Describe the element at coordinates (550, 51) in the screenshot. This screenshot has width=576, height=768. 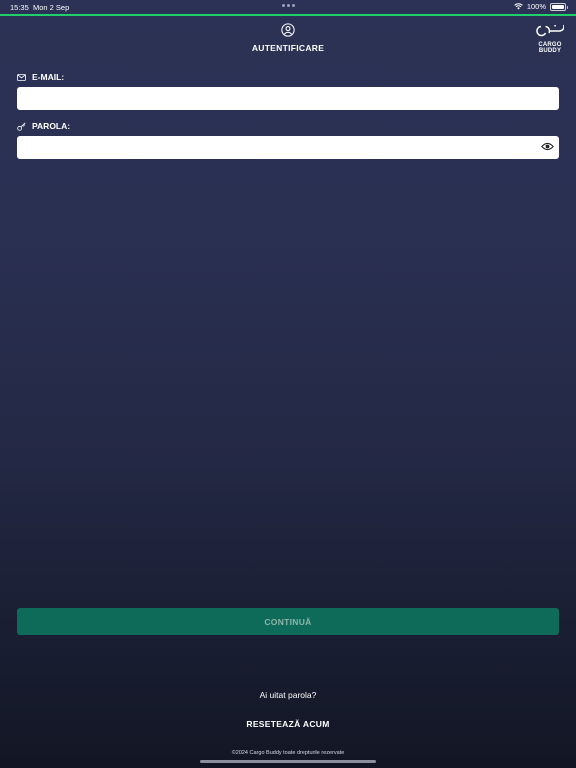
I see `logo-text-line2: BUDDY` at that location.